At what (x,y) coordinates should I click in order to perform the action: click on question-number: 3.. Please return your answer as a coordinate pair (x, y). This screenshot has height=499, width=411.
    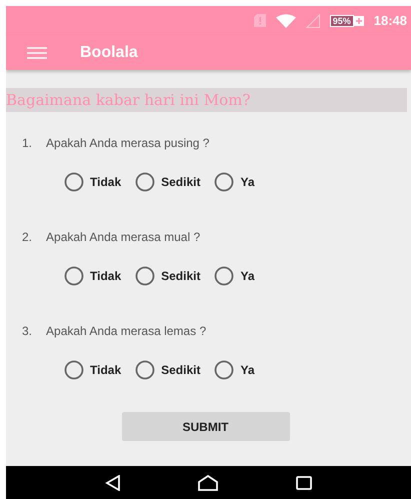
    Looking at the image, I should click on (27, 331).